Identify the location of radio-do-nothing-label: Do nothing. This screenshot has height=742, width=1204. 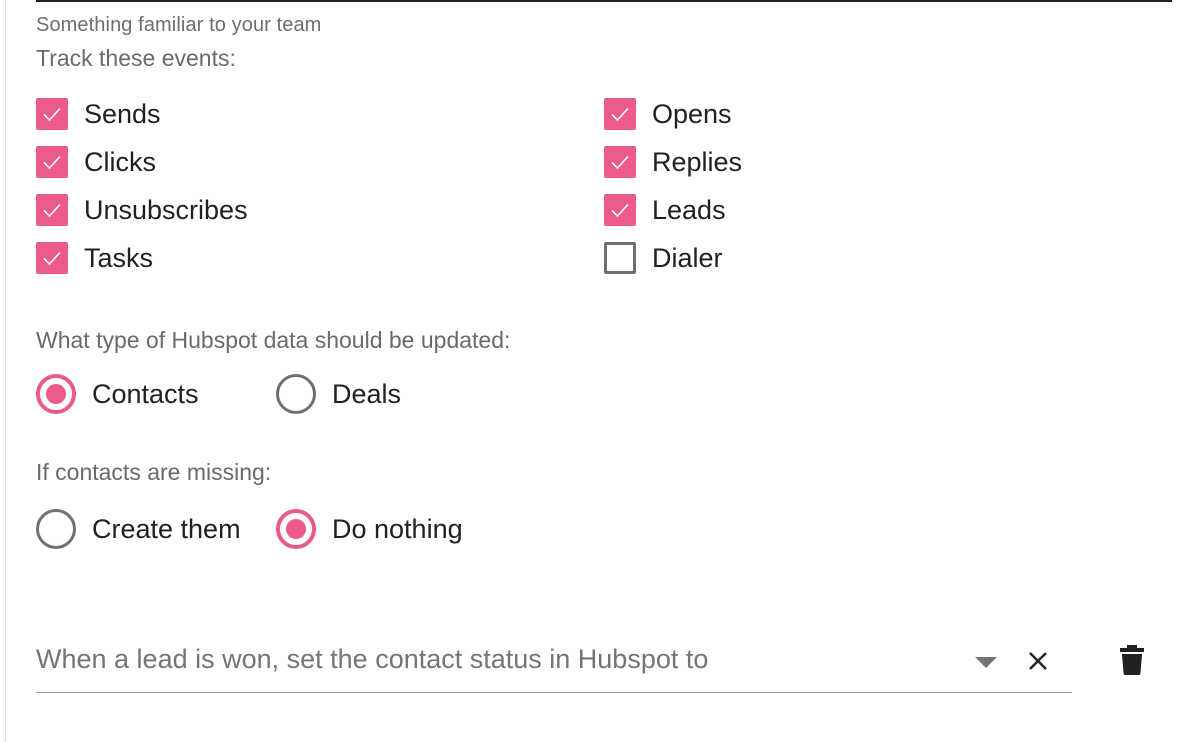
(397, 528).